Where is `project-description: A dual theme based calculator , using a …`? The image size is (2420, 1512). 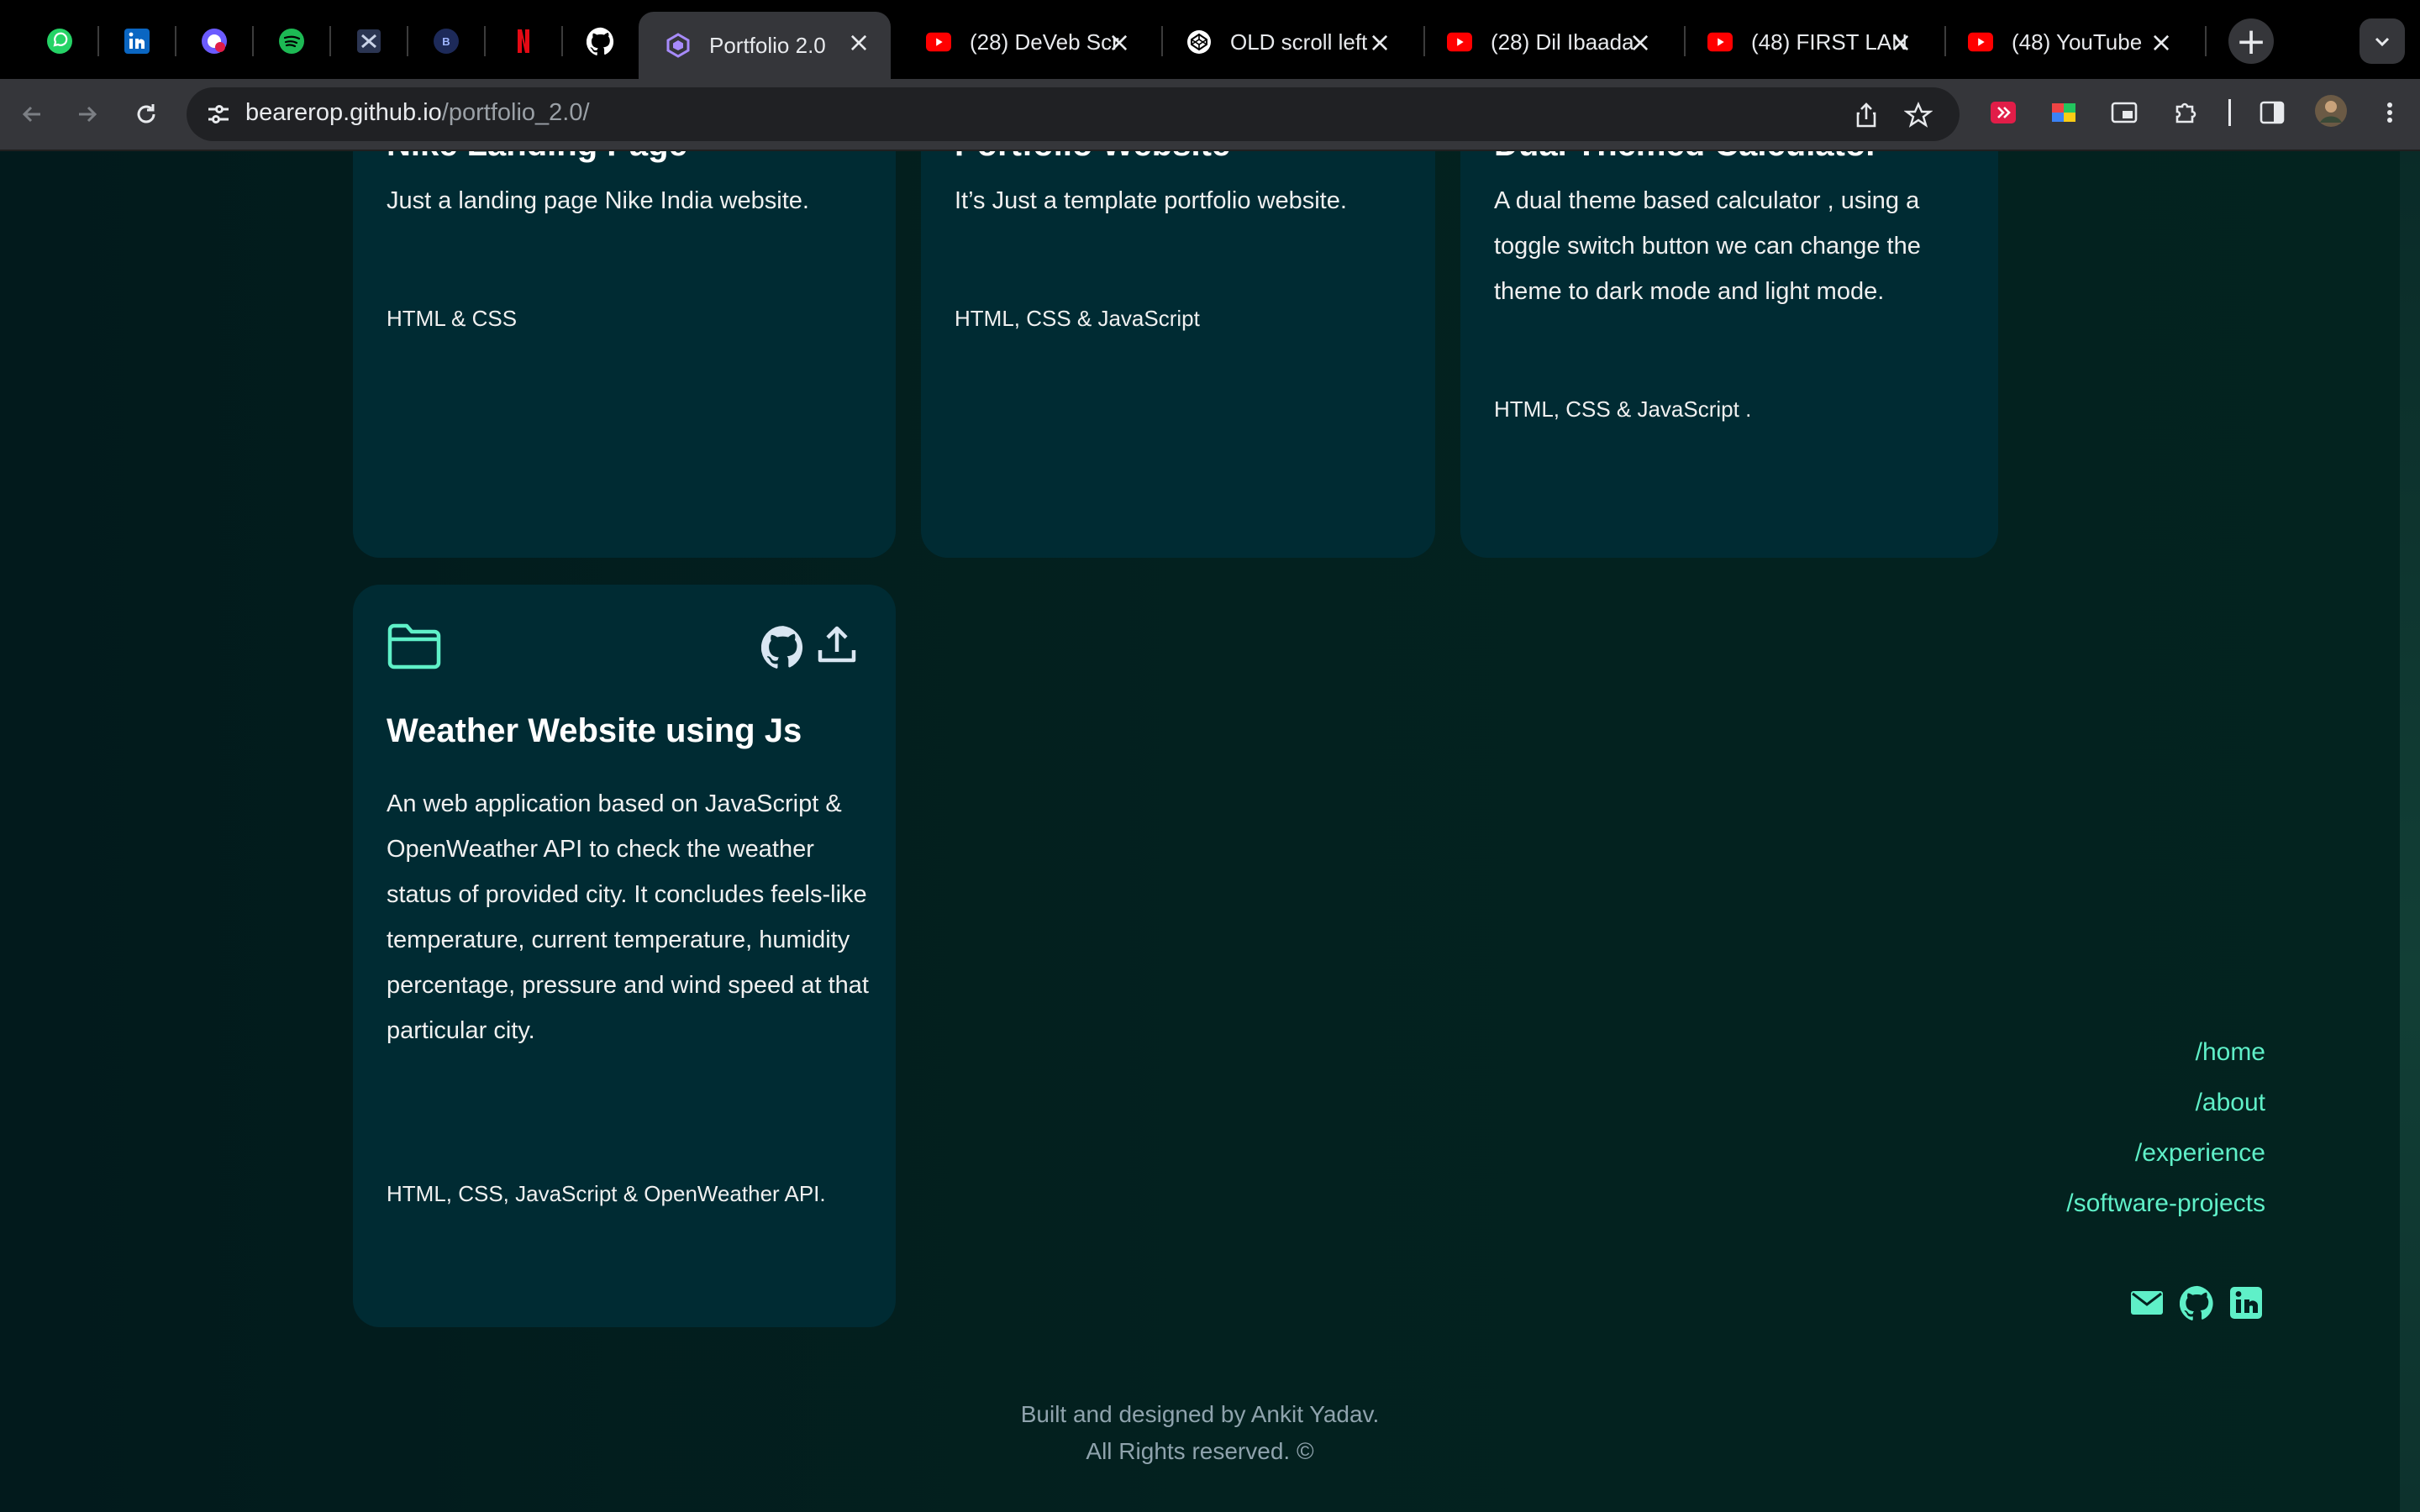
project-description: A dual theme based calculator , using a … is located at coordinates (1708, 246).